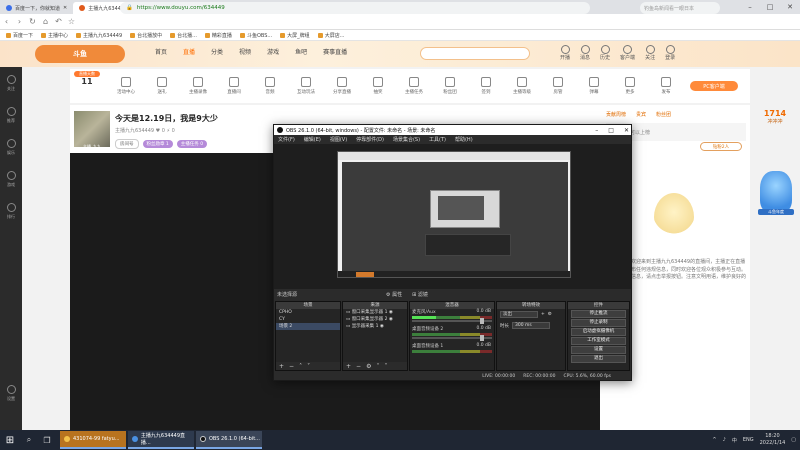 This screenshot has height=450, width=800. What do you see at coordinates (598, 341) in the screenshot?
I see `studio-mode-button: 工作室模式` at bounding box center [598, 341].